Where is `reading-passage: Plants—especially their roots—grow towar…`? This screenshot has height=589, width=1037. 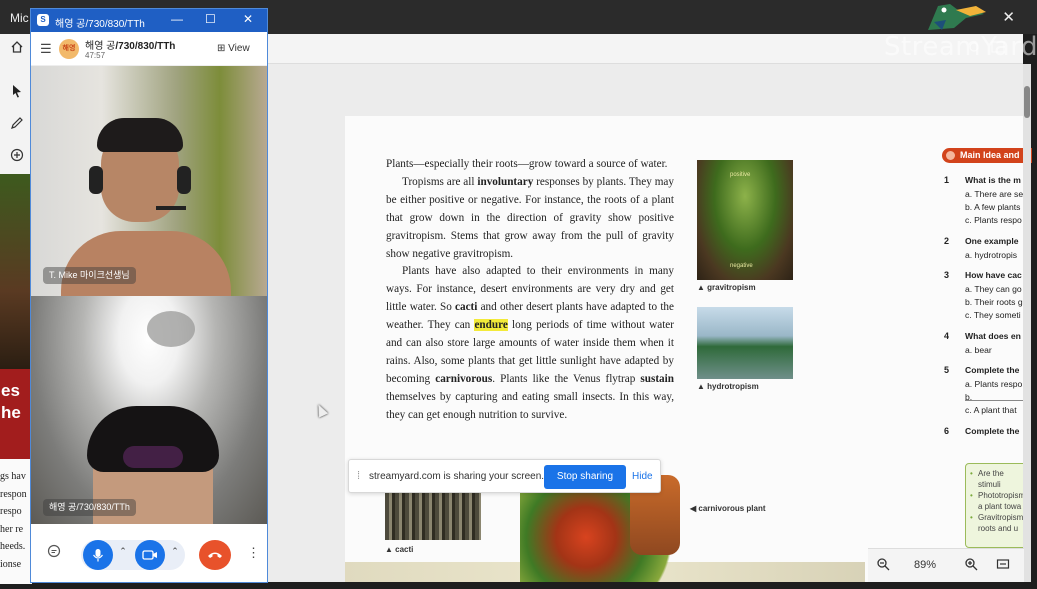
reading-passage: Plants—especially their roots—grow towar… is located at coordinates (530, 290).